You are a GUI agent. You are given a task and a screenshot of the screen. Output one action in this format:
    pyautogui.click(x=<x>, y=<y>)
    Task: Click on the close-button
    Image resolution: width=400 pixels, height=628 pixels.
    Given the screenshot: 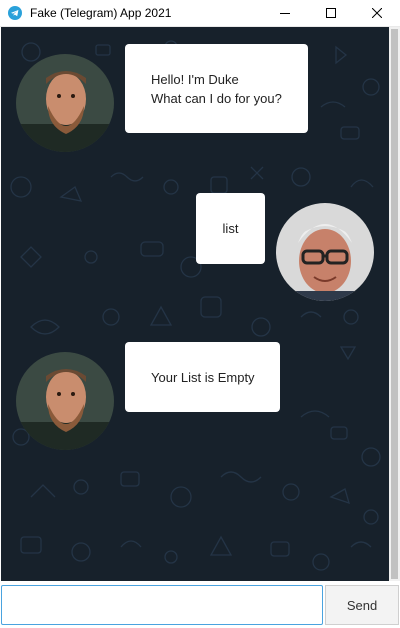 What is the action you would take?
    pyautogui.click(x=377, y=13)
    